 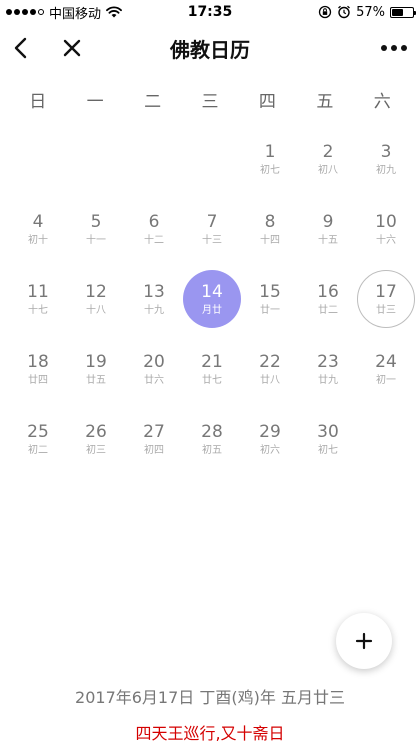 What do you see at coordinates (328, 361) in the screenshot?
I see `day-number: 23` at bounding box center [328, 361].